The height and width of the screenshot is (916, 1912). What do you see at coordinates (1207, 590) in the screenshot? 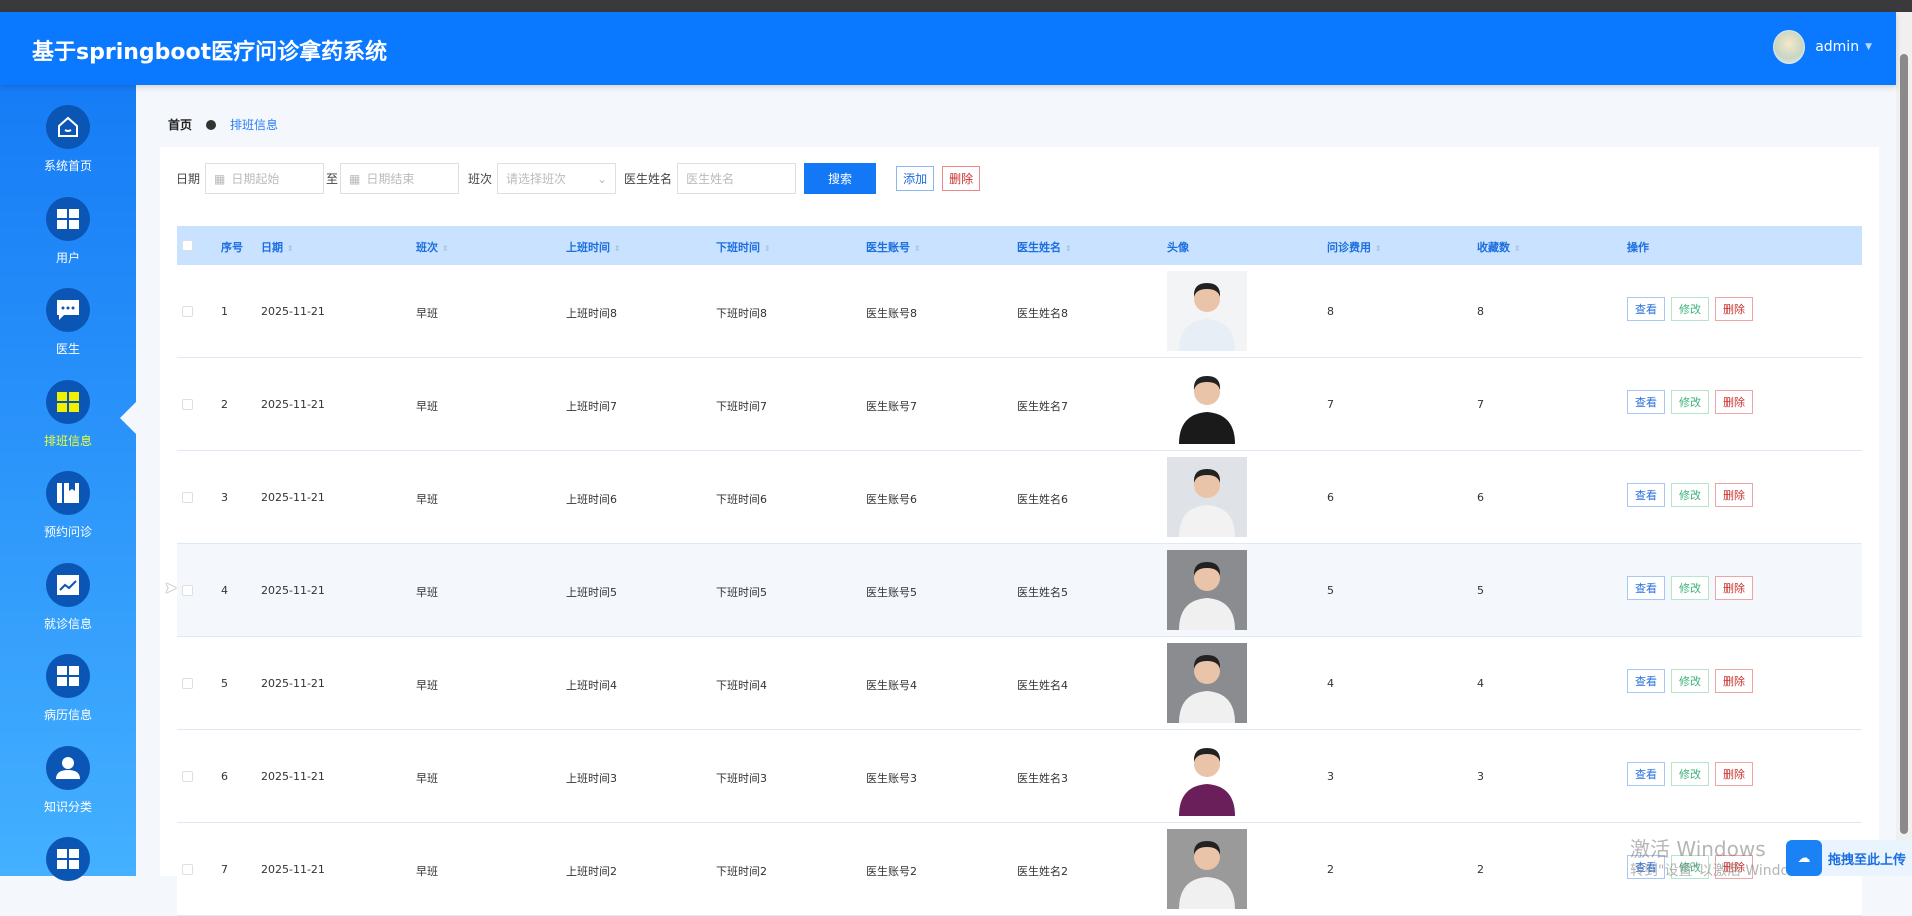
I see `doctor-avatar-image` at bounding box center [1207, 590].